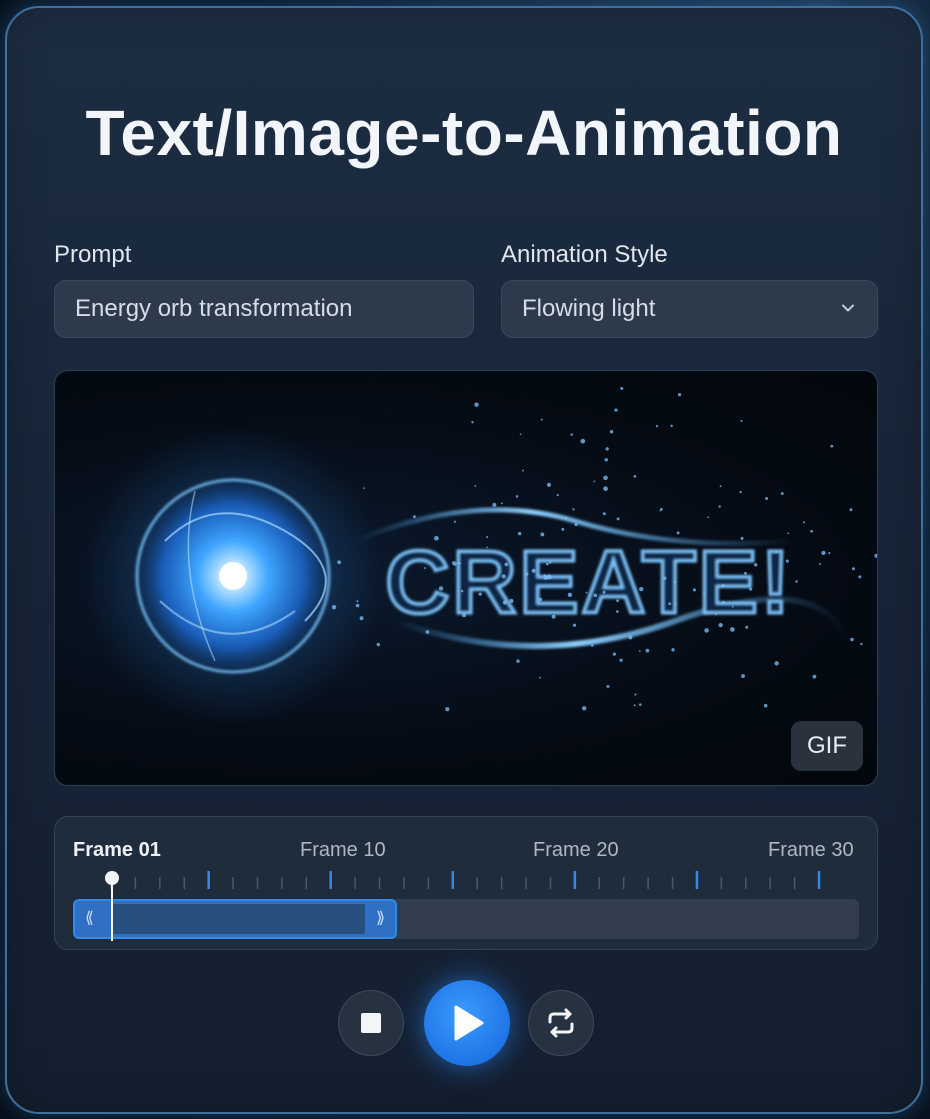 The image size is (930, 1119). I want to click on playhead-knob, so click(112, 878).